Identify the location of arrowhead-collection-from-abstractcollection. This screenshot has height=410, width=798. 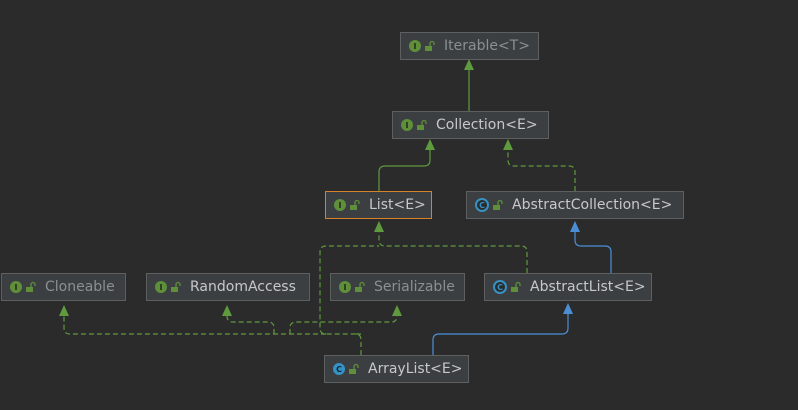
(508, 144).